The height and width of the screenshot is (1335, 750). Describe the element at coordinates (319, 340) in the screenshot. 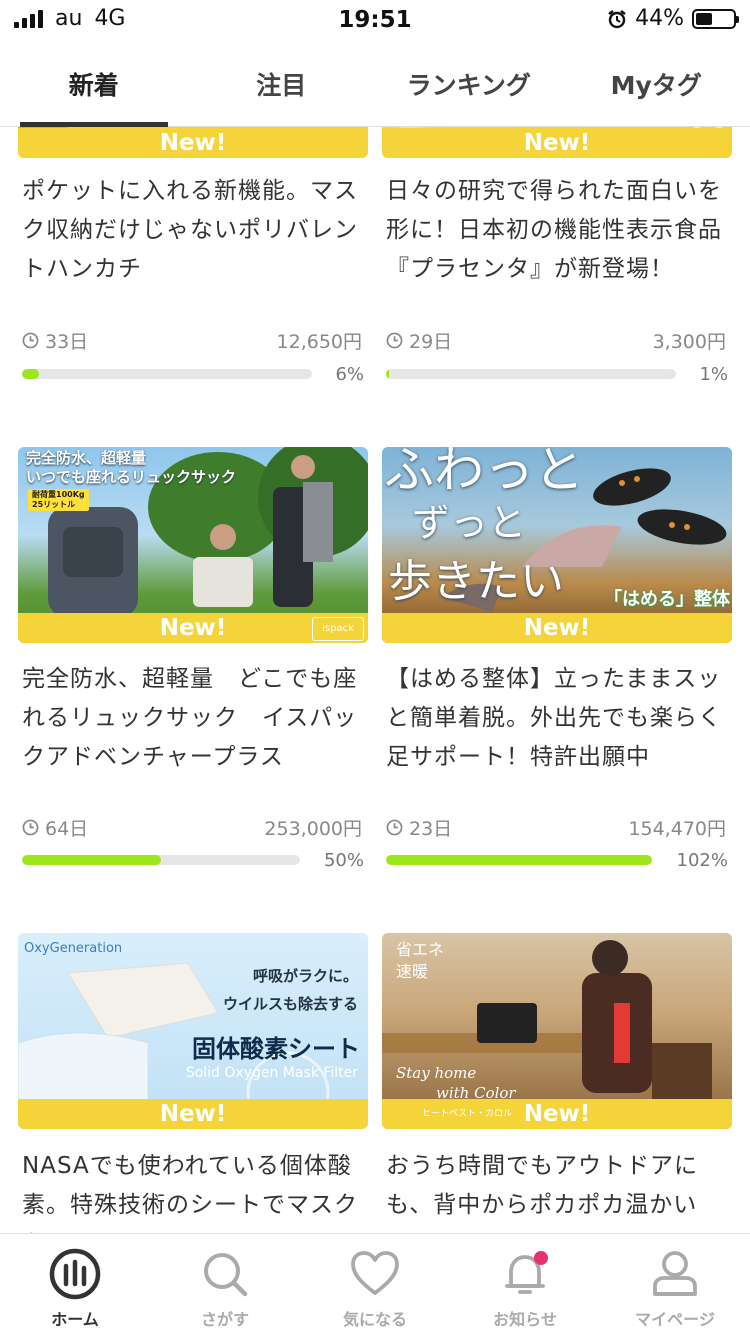

I see `funding-amount: 12,650円` at that location.